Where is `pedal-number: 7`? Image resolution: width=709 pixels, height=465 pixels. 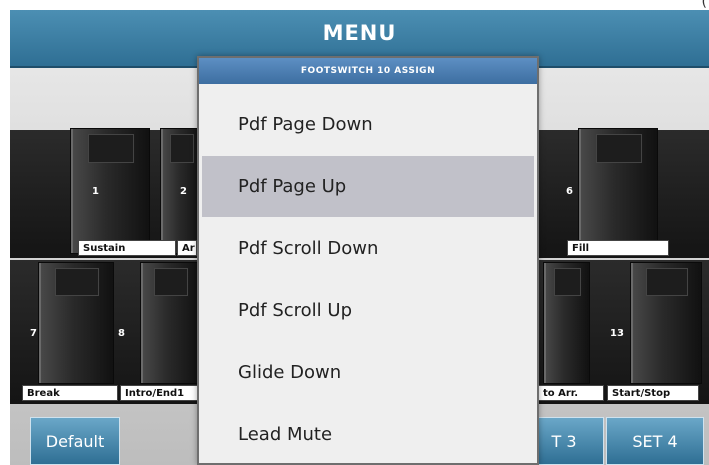
pedal-number: 7 is located at coordinates (33, 333).